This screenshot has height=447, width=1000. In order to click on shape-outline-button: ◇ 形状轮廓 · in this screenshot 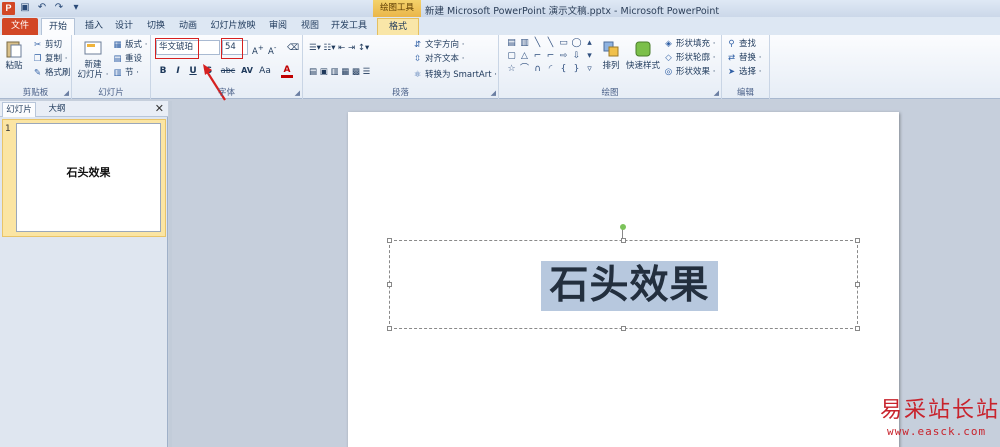, I will do `click(689, 58)`.